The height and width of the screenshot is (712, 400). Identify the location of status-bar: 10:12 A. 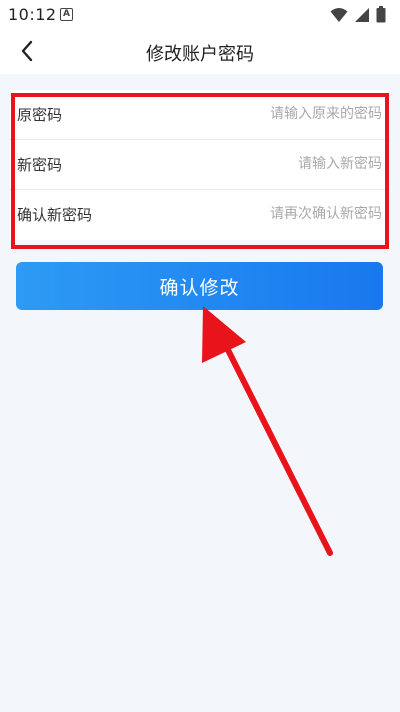
(200, 15).